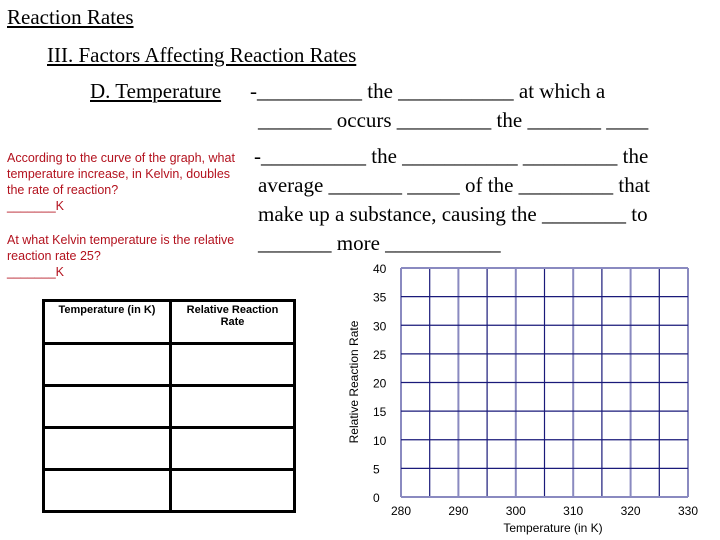 The width and height of the screenshot is (720, 540). Describe the element at coordinates (516, 511) in the screenshot. I see `x-tick-label: 300` at that location.